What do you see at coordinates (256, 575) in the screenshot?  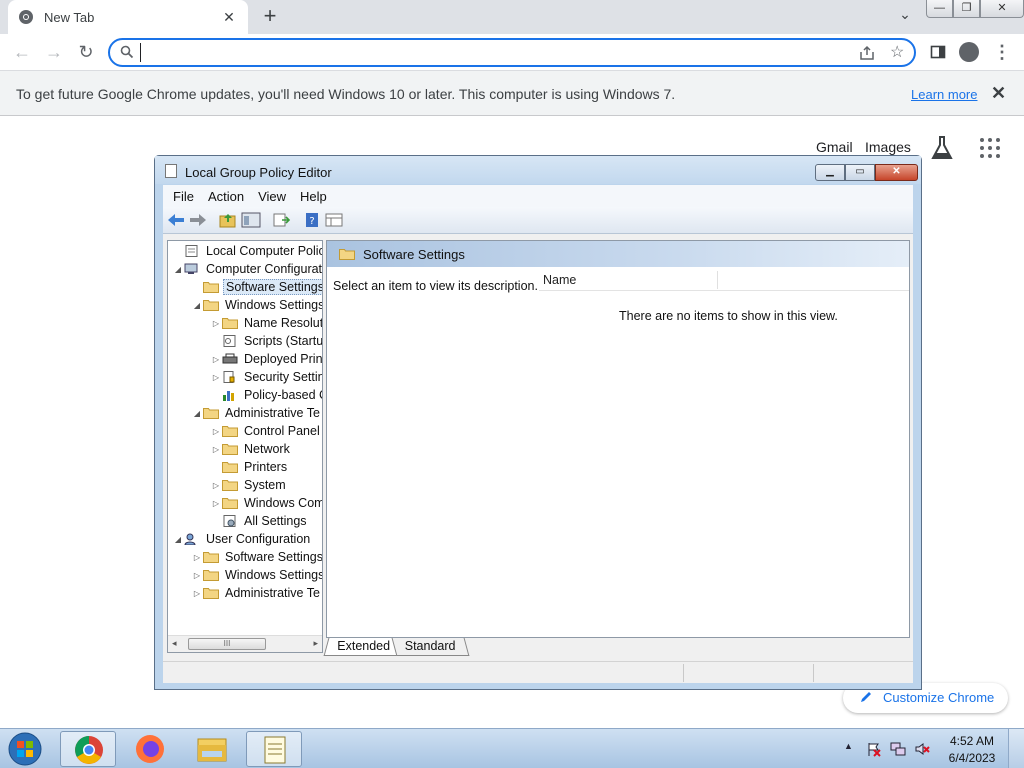 I see `tree-item: ▷ Windows Settings` at bounding box center [256, 575].